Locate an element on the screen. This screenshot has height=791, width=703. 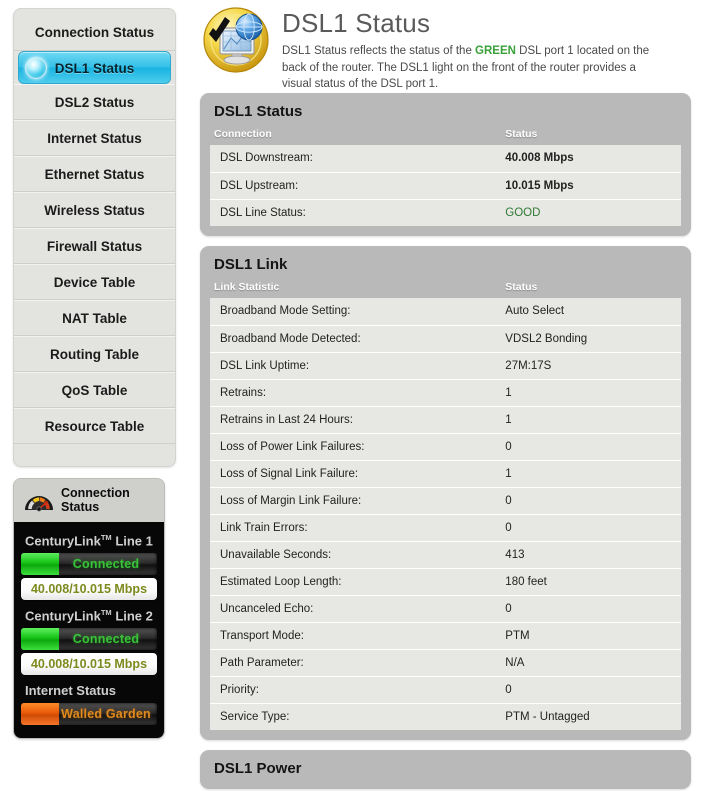
sidebar-item-label: Ethernet Status is located at coordinates (94, 174).